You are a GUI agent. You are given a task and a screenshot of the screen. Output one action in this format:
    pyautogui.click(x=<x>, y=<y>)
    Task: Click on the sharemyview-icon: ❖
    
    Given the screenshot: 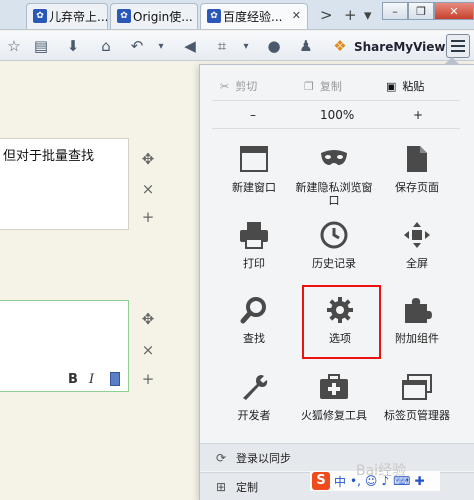 What is the action you would take?
    pyautogui.click(x=340, y=46)
    